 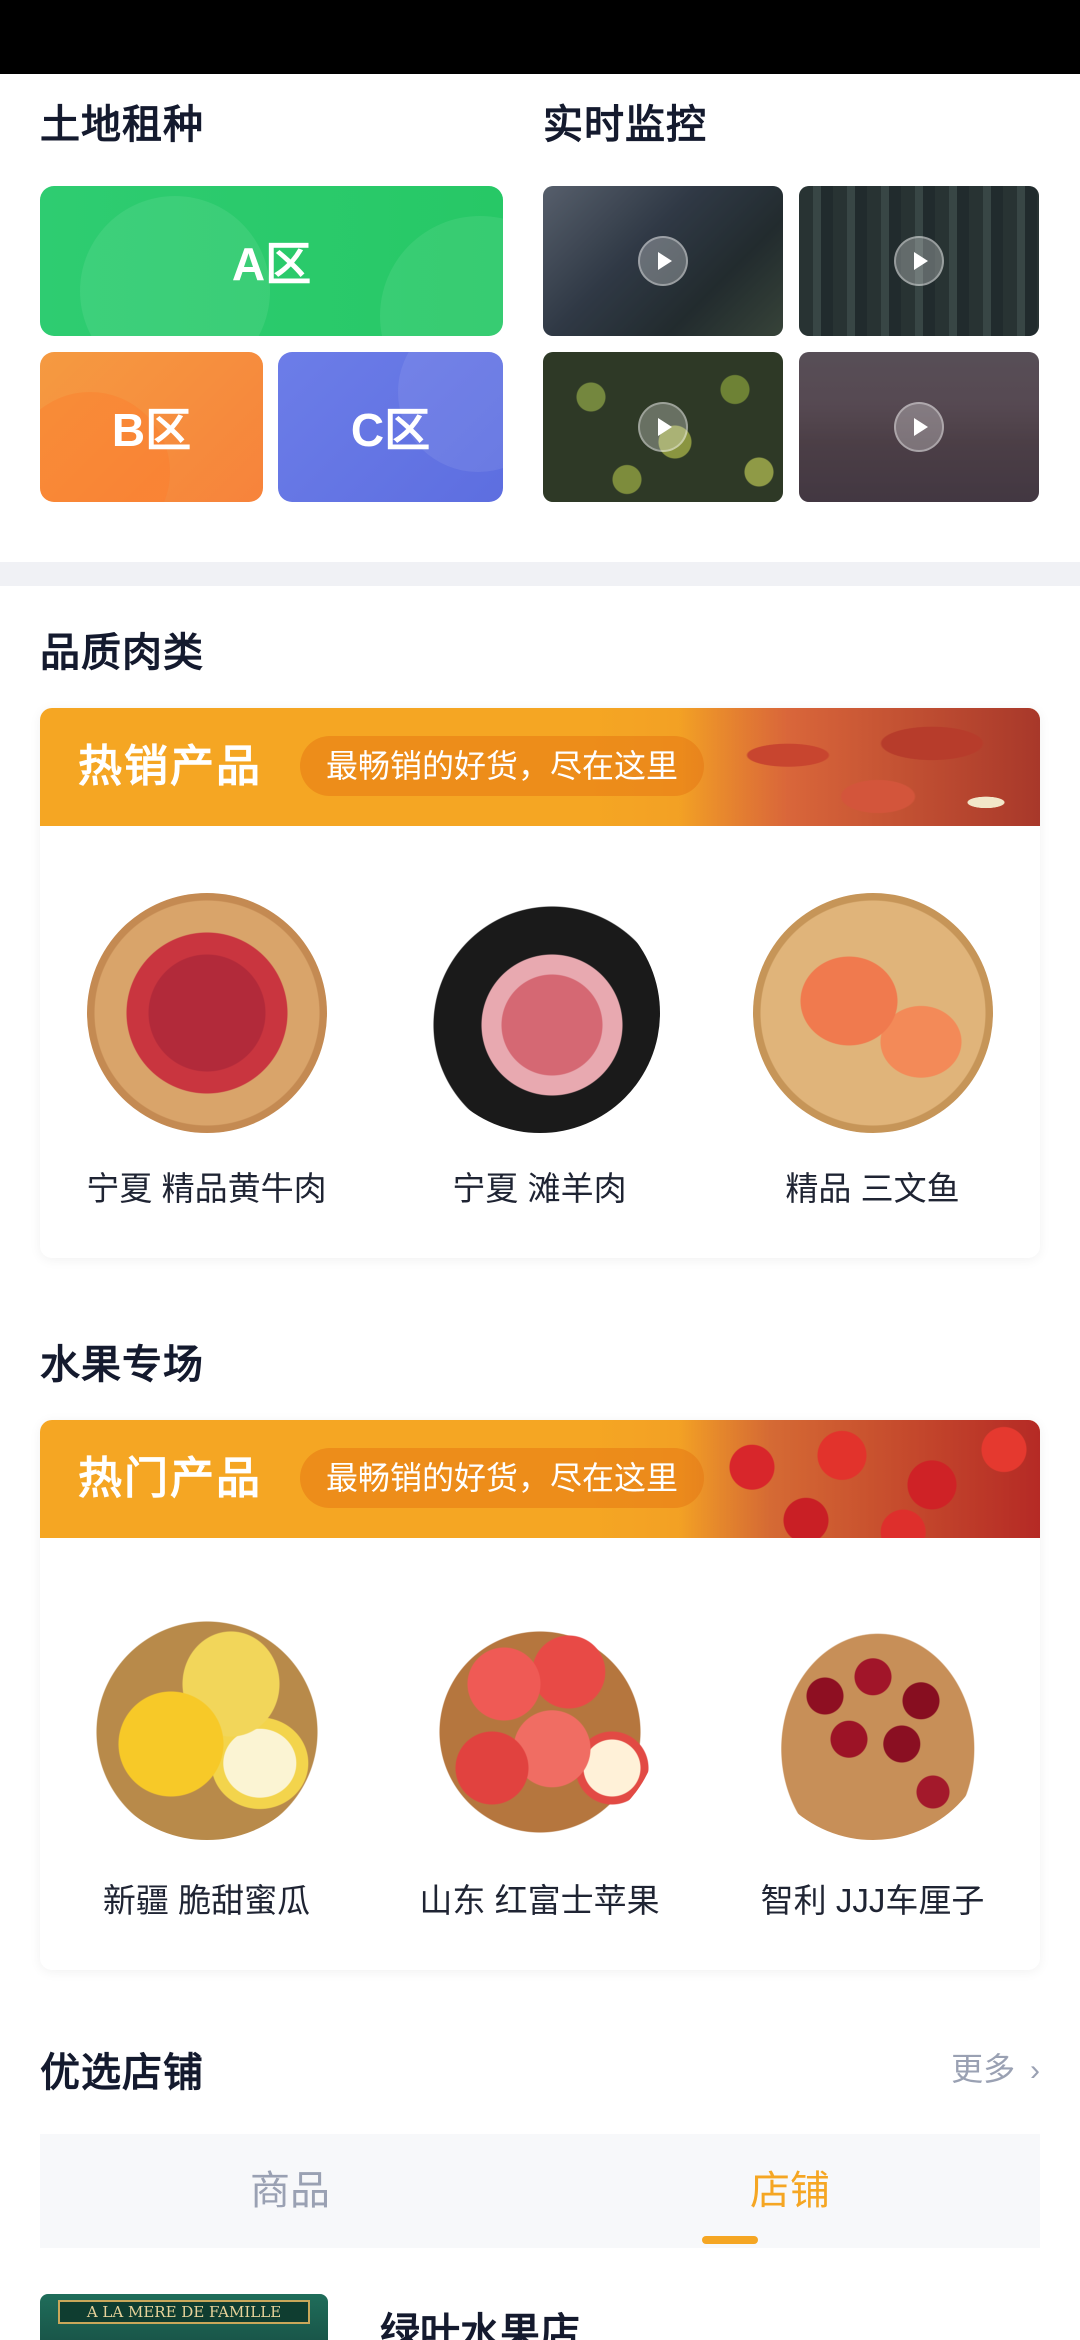 I want to click on beef-image, so click(x=206, y=1013).